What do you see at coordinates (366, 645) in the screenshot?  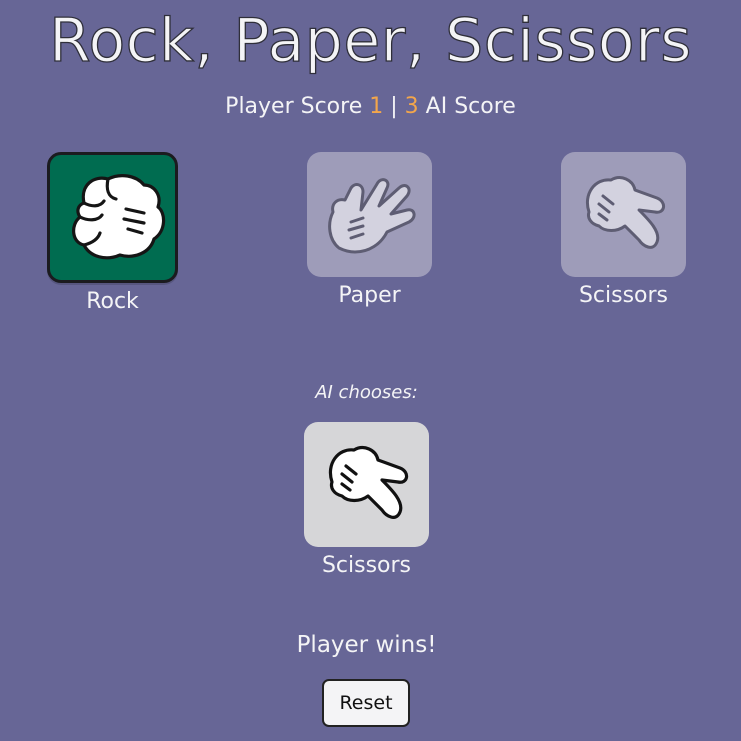 I see `result-message: Player wins!` at bounding box center [366, 645].